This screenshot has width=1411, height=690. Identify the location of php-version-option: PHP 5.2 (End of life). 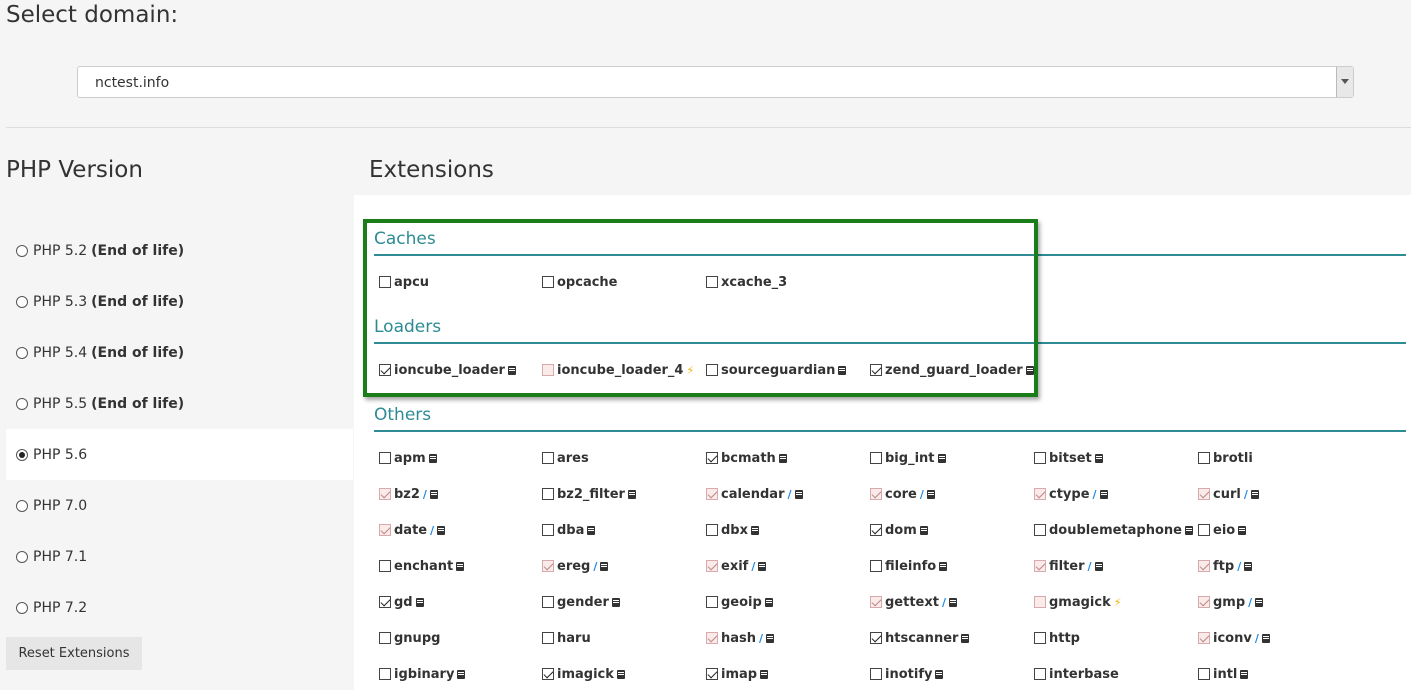
(179, 250).